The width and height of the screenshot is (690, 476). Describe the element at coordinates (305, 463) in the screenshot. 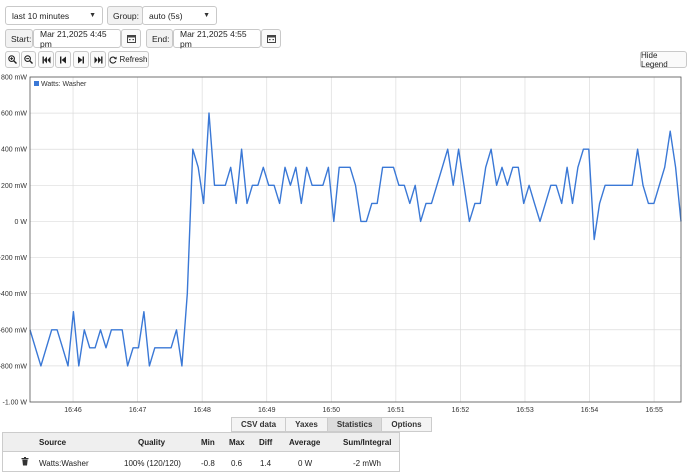

I see `row-average: 0 W` at that location.